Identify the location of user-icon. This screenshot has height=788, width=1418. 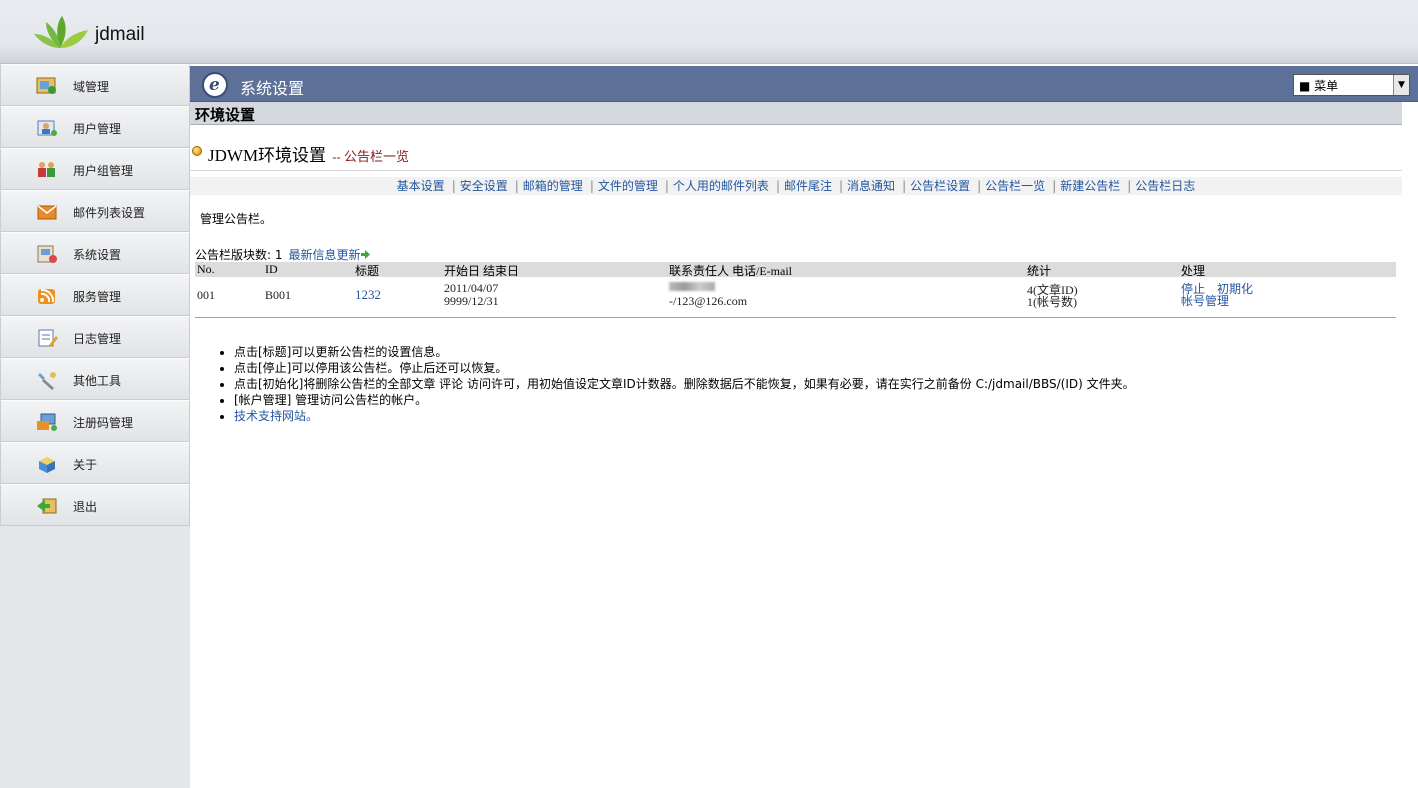
(47, 128).